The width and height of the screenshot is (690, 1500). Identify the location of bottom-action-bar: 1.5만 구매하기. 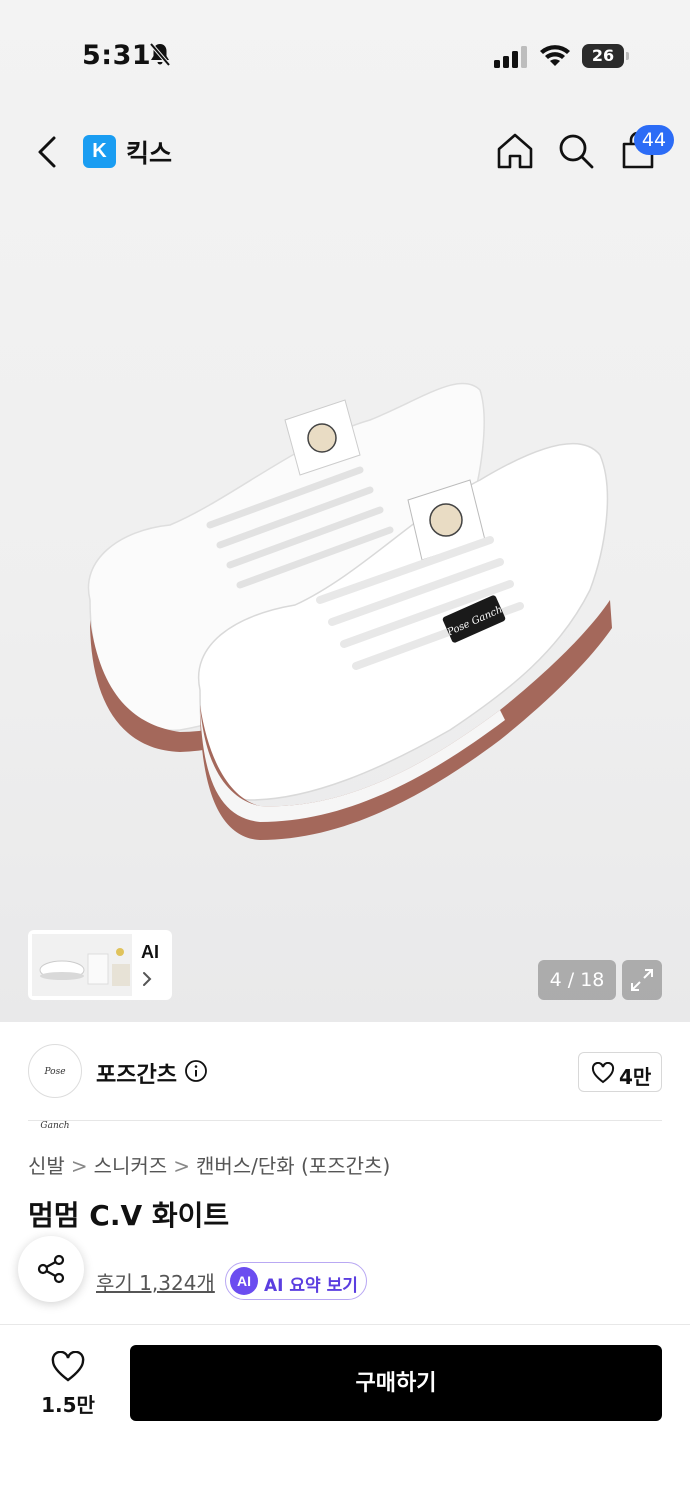
(345, 1412).